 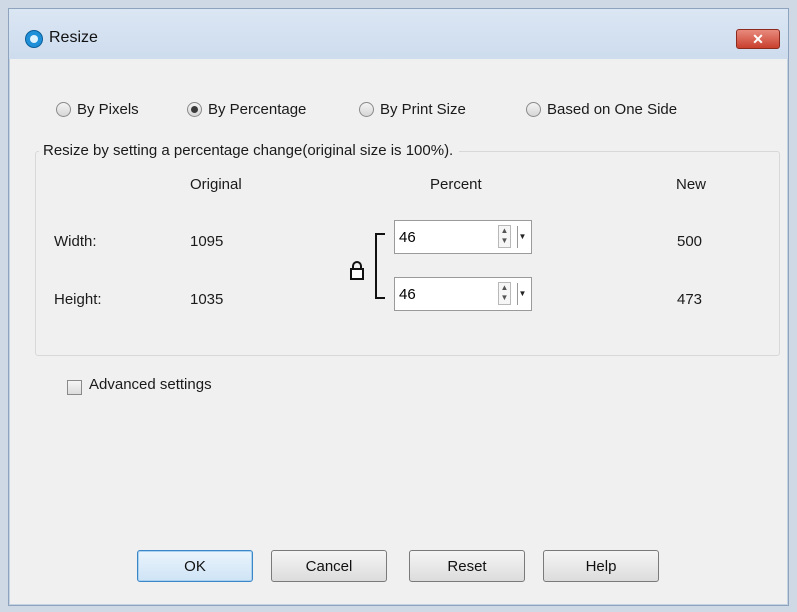 What do you see at coordinates (758, 39) in the screenshot?
I see `close-button: ✕` at bounding box center [758, 39].